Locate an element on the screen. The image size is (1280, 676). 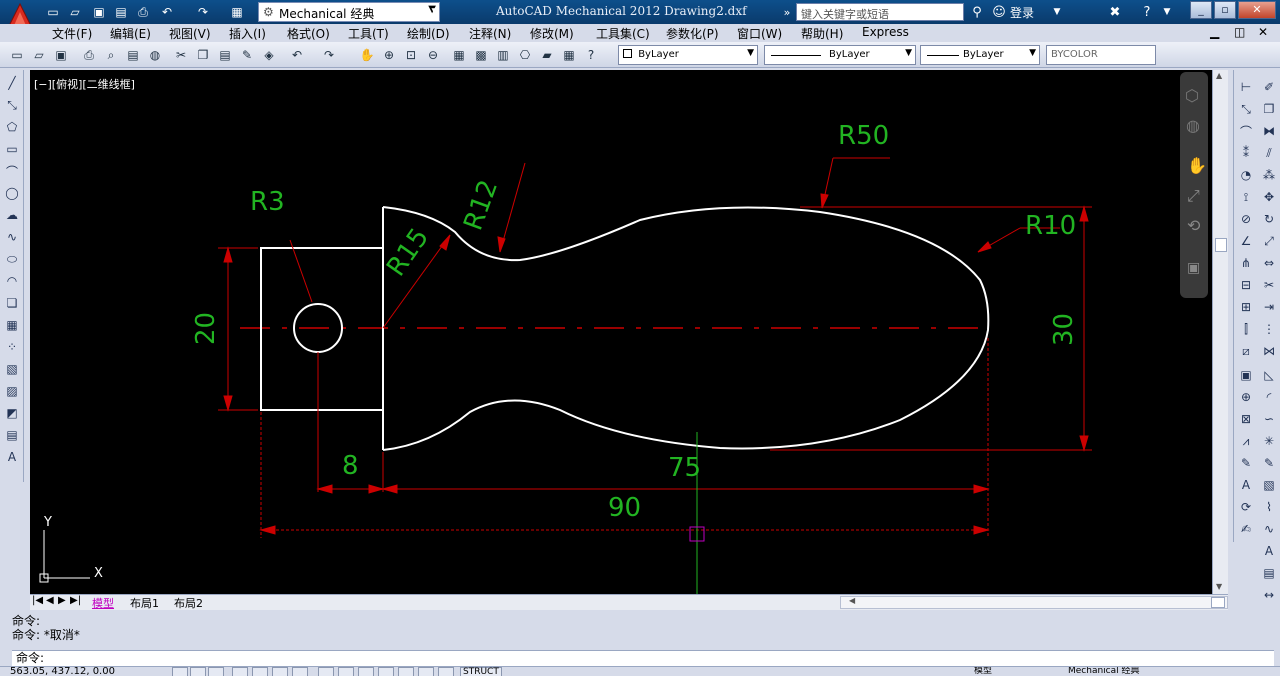
ellipse-arc-icon: ◠ is located at coordinates (12, 281).